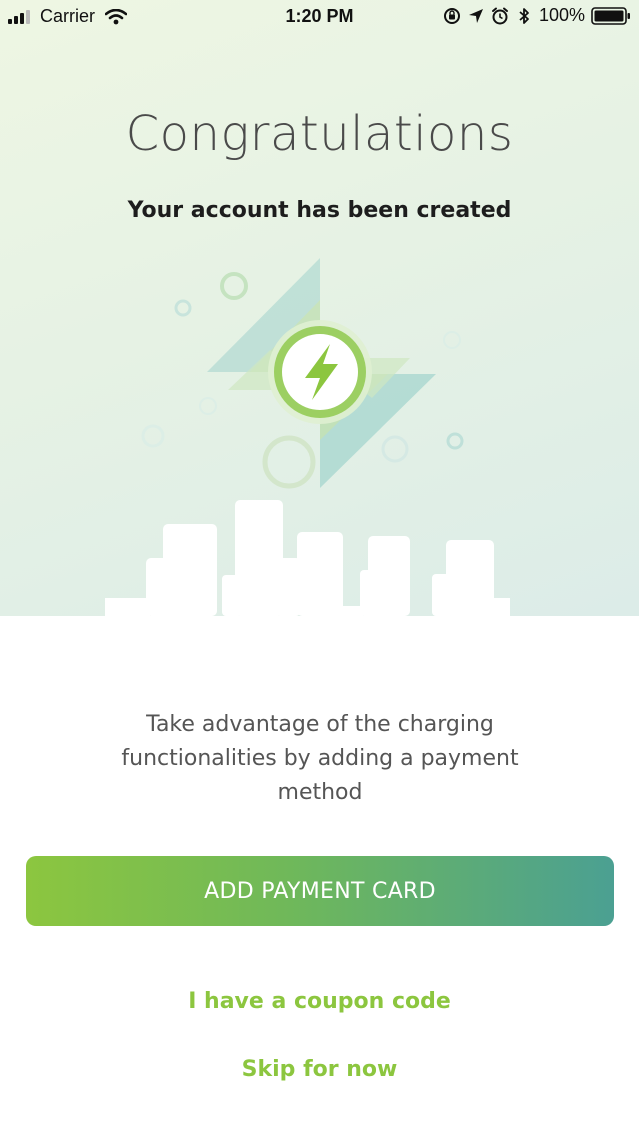  Describe the element at coordinates (319, 134) in the screenshot. I see `page-title: Congratulations` at that location.